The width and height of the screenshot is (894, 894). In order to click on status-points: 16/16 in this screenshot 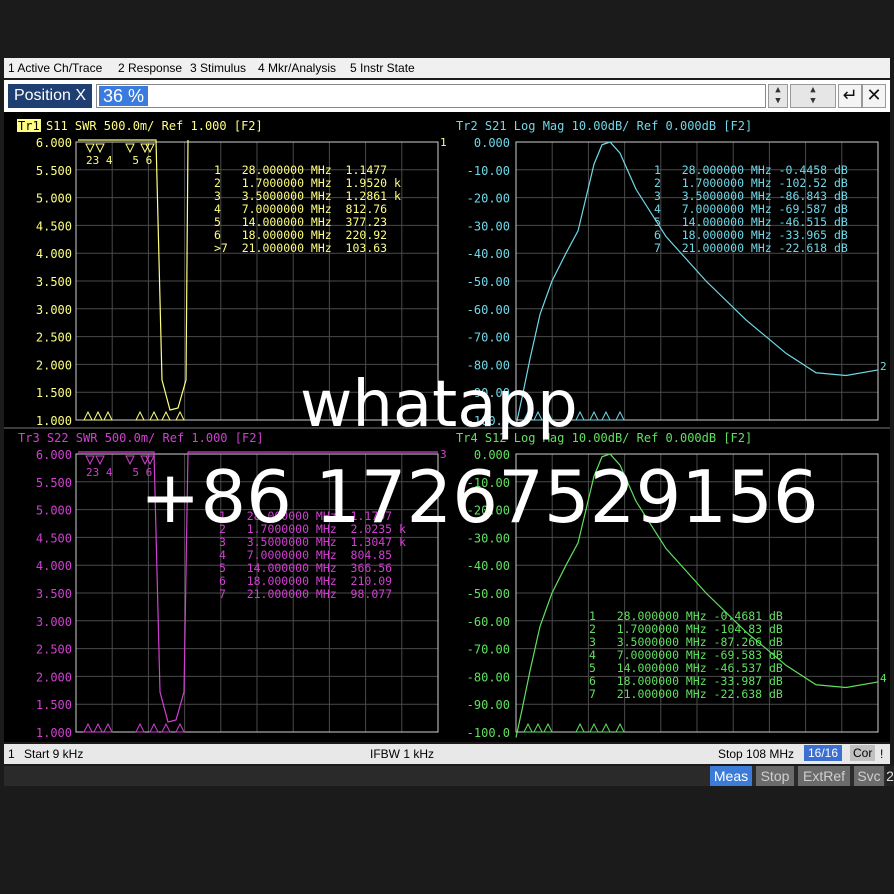, I will do `click(823, 753)`.